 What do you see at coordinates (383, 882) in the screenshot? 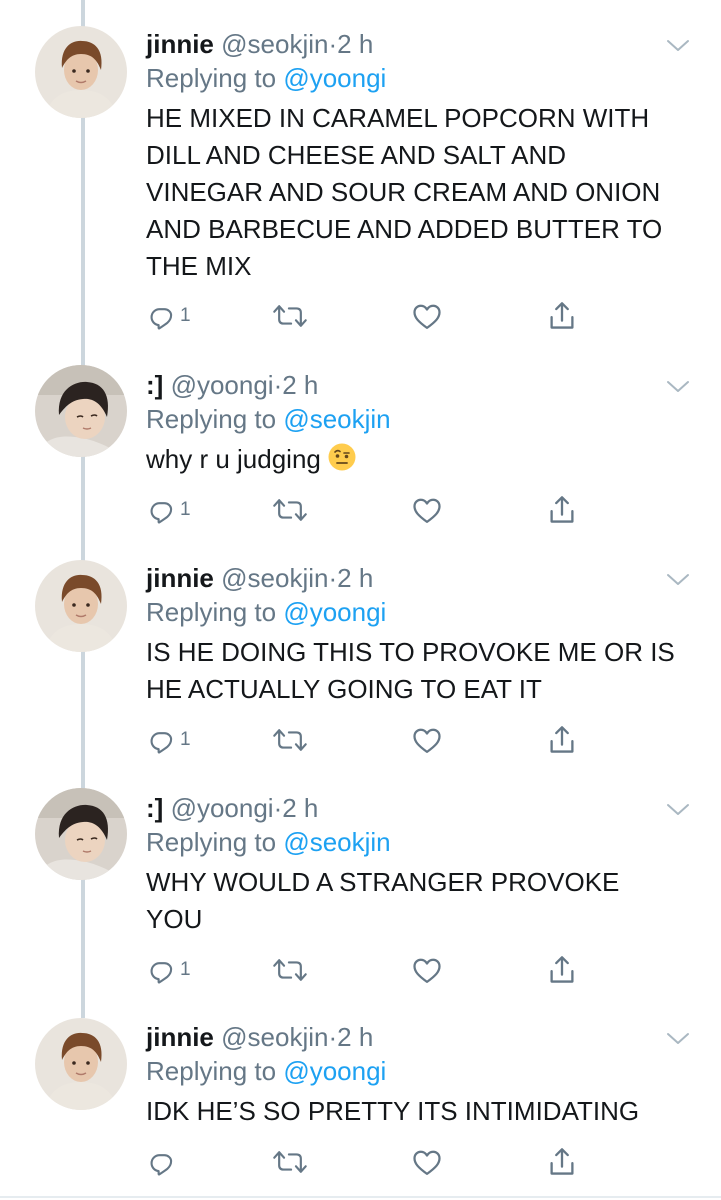
I see `tweet-text-line: WHY WOULD A STRANGER PROVOKE` at bounding box center [383, 882].